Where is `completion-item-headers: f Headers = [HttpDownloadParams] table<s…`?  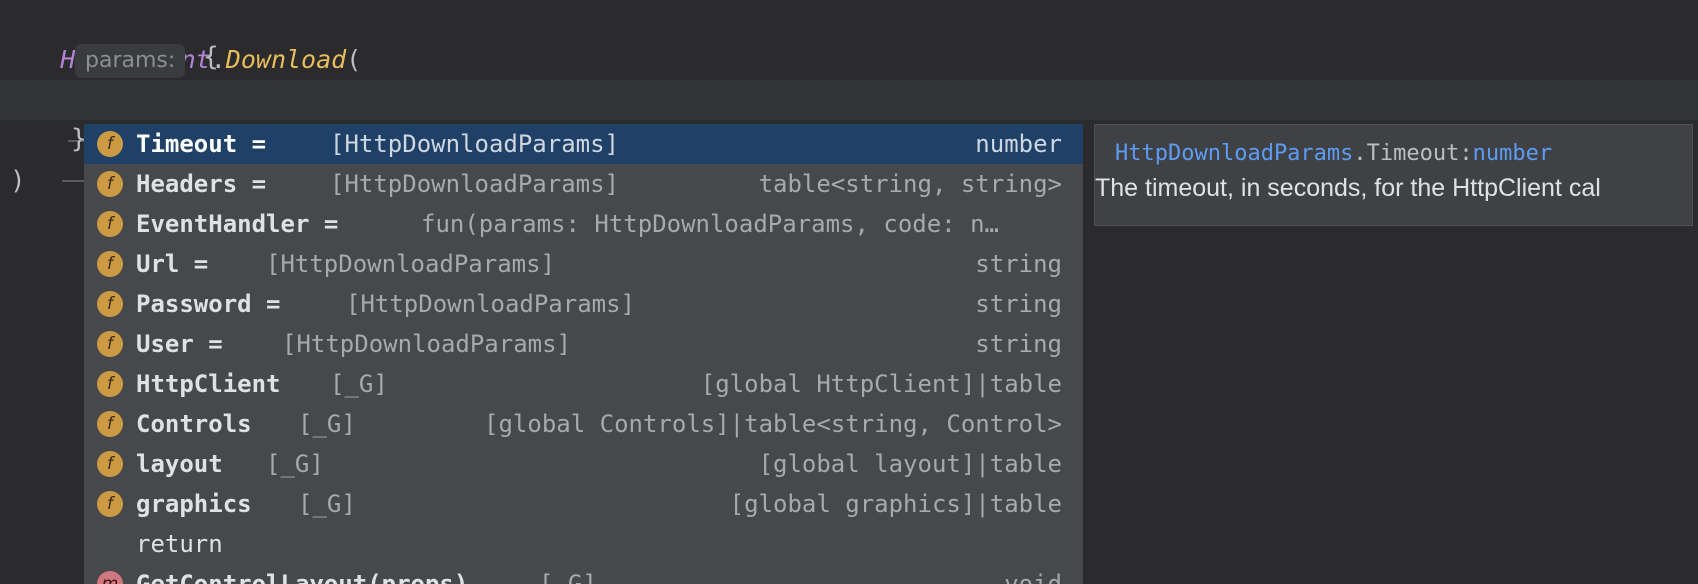 completion-item-headers: f Headers = [HttpDownloadParams] table<s… is located at coordinates (583, 184).